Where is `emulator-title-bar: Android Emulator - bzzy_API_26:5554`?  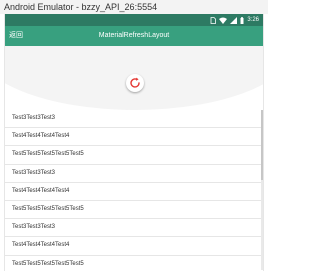
emulator-title-bar: Android Emulator - bzzy_API_26:5554 is located at coordinates (134, 7).